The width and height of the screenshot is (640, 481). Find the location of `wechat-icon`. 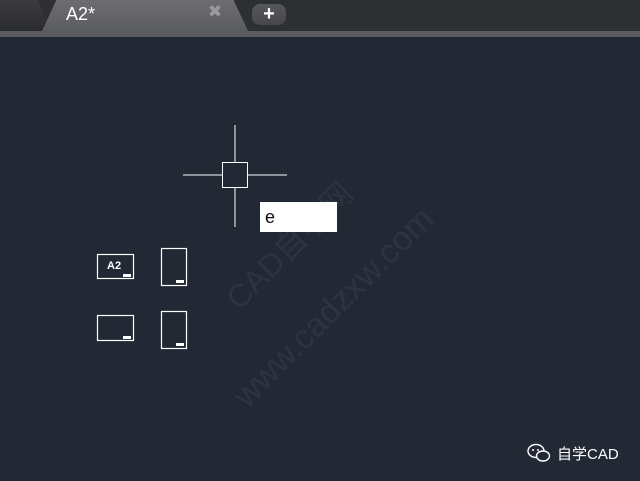

wechat-icon is located at coordinates (539, 452).